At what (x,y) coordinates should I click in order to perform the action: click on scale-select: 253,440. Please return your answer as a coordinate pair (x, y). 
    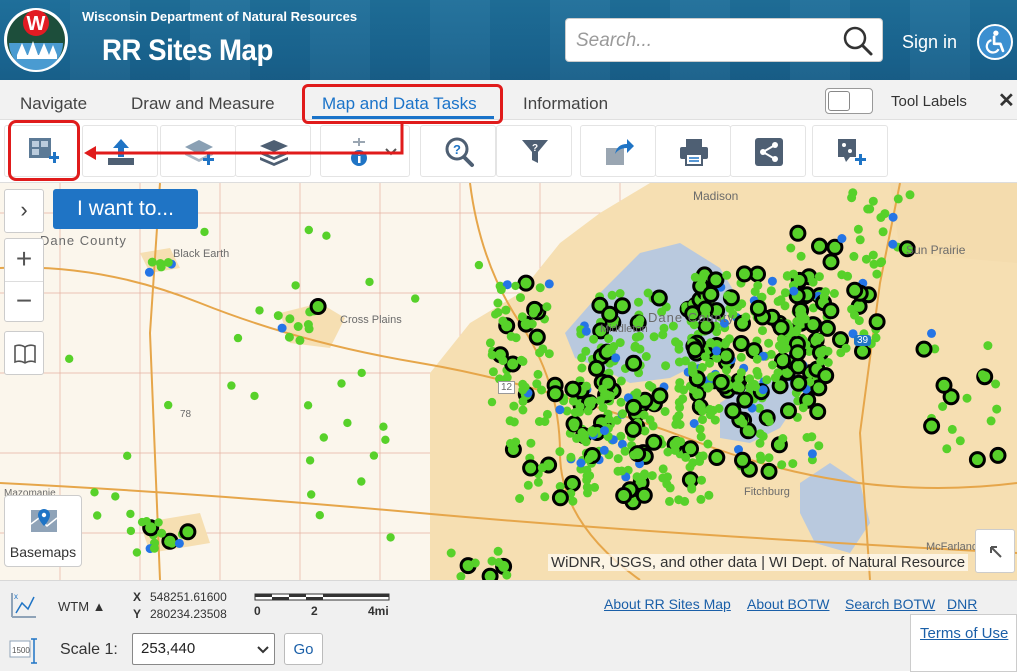
    Looking at the image, I should click on (203, 649).